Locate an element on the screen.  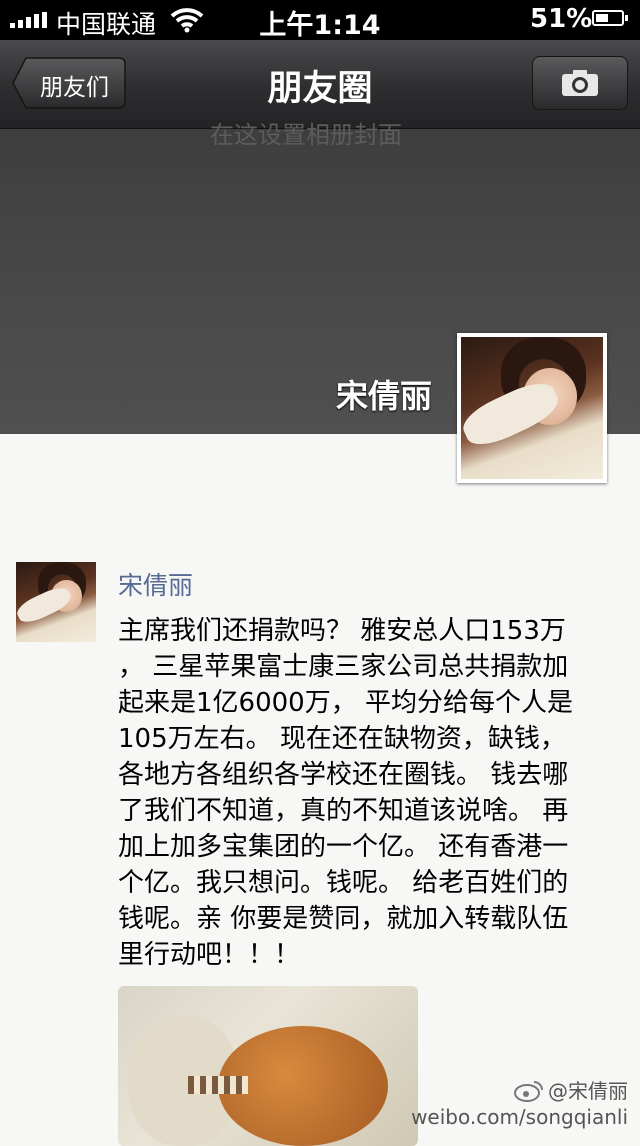
camera-button is located at coordinates (580, 83).